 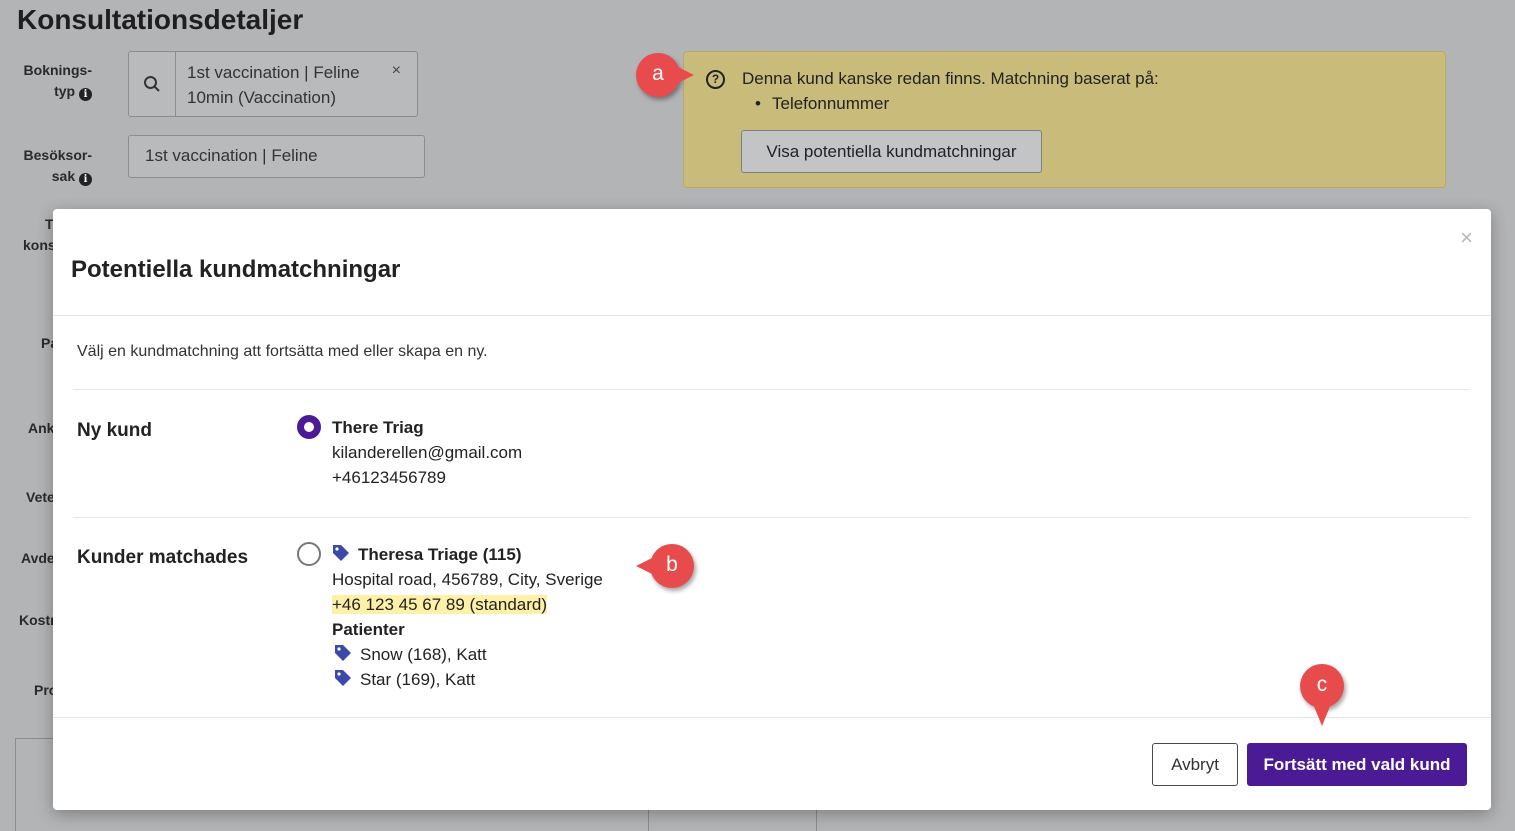 What do you see at coordinates (57, 166) in the screenshot?
I see `visit-reason-label: Besöksor- sak i` at bounding box center [57, 166].